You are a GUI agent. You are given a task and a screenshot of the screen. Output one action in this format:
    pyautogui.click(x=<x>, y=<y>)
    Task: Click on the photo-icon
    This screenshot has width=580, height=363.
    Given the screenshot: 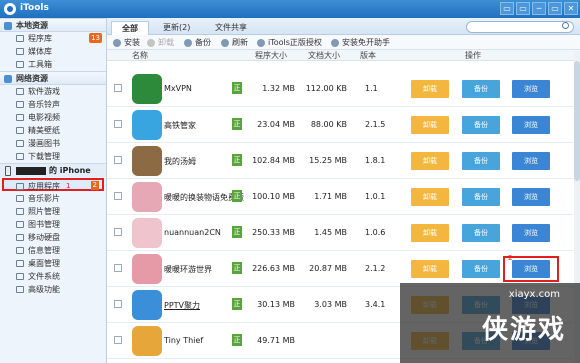 What is the action you would take?
    pyautogui.click(x=20, y=211)
    